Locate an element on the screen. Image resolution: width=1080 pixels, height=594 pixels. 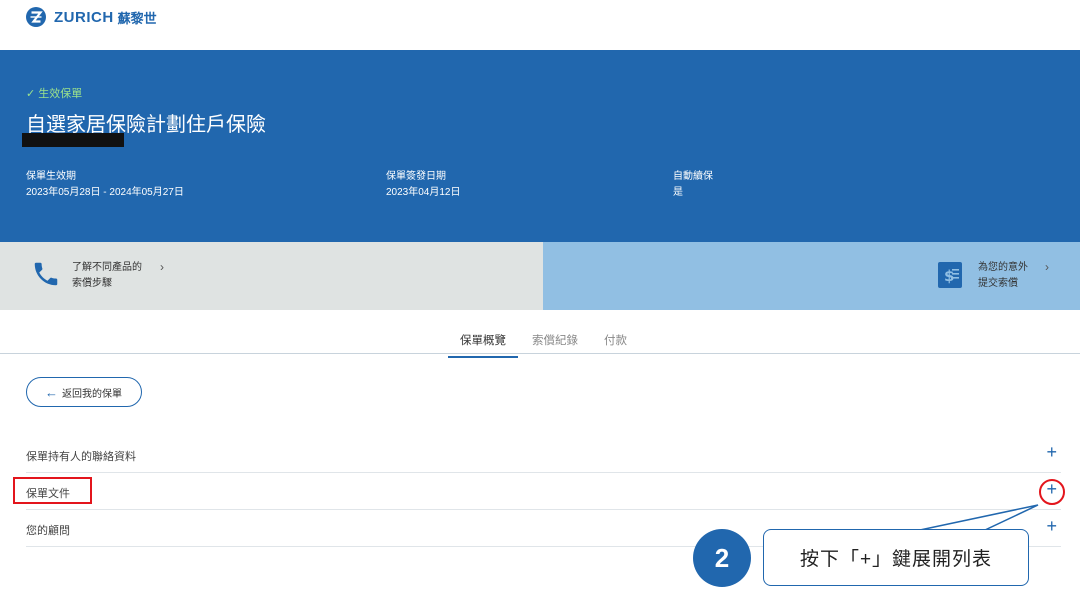
card-line: 提交索償 is located at coordinates (998, 283).